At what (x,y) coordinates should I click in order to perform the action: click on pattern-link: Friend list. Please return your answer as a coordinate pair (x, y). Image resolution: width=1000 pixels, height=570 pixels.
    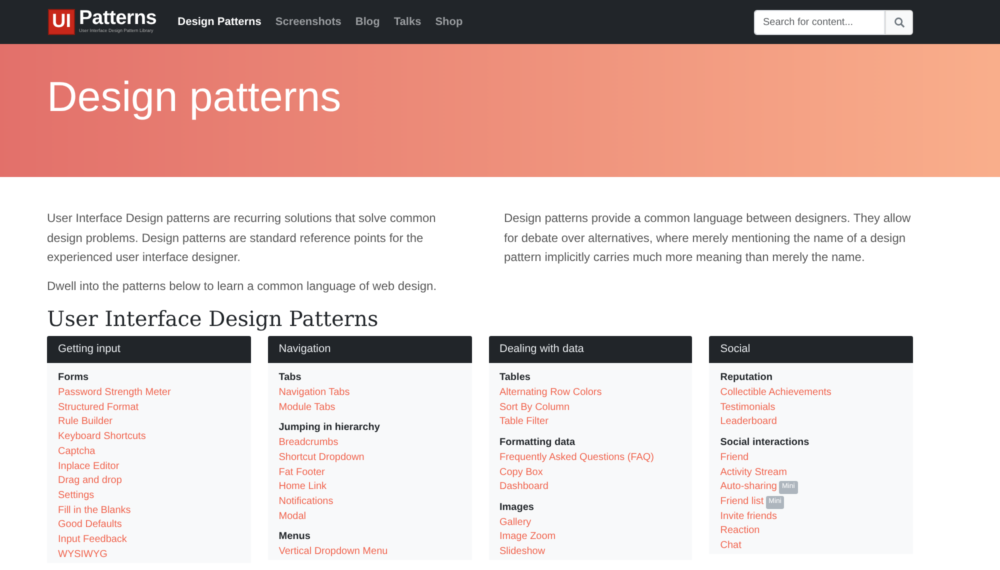
    Looking at the image, I should click on (742, 502).